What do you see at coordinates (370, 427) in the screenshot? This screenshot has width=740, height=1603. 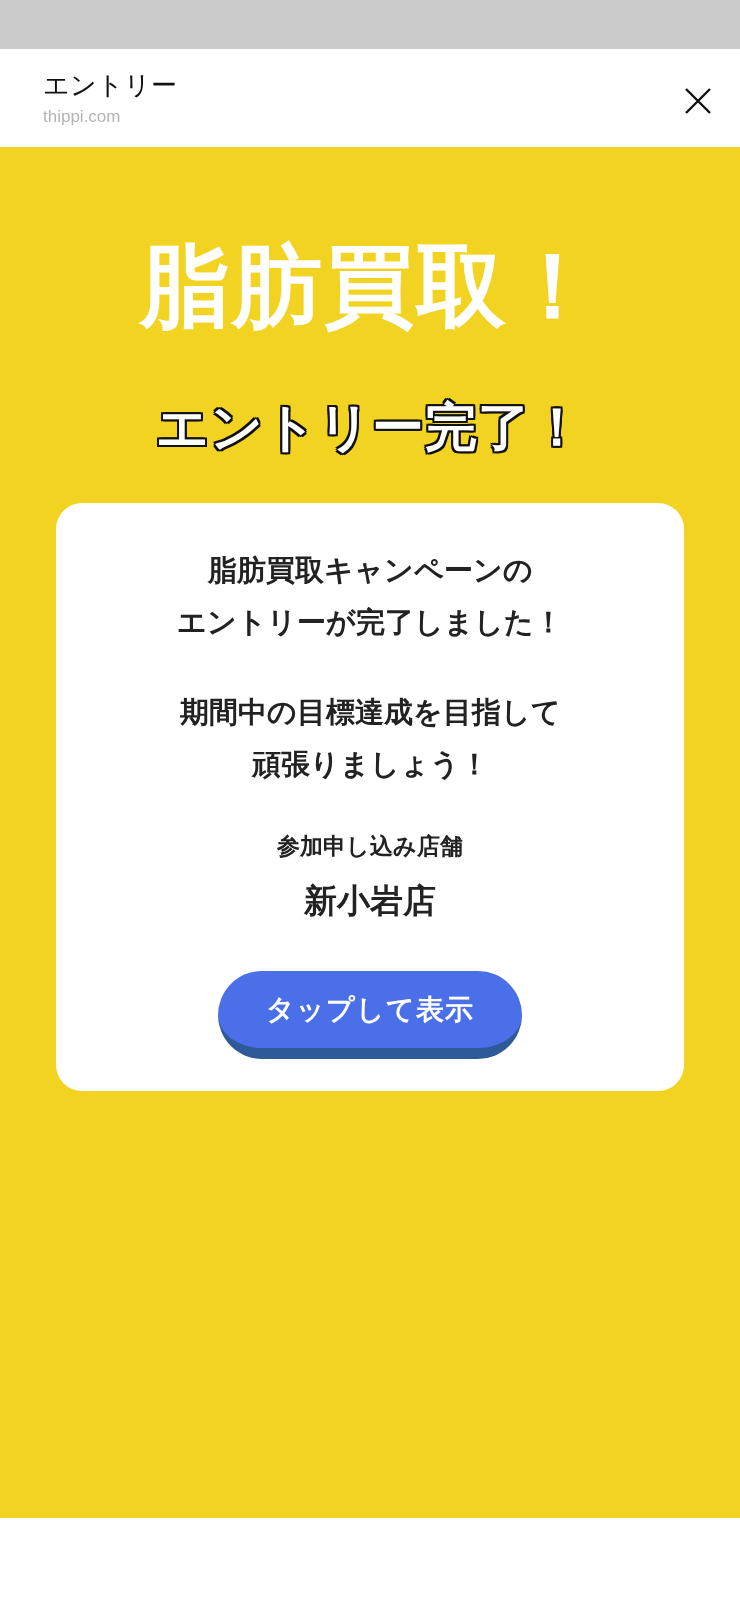 I see `hero-subtitle: エントリー完了！` at bounding box center [370, 427].